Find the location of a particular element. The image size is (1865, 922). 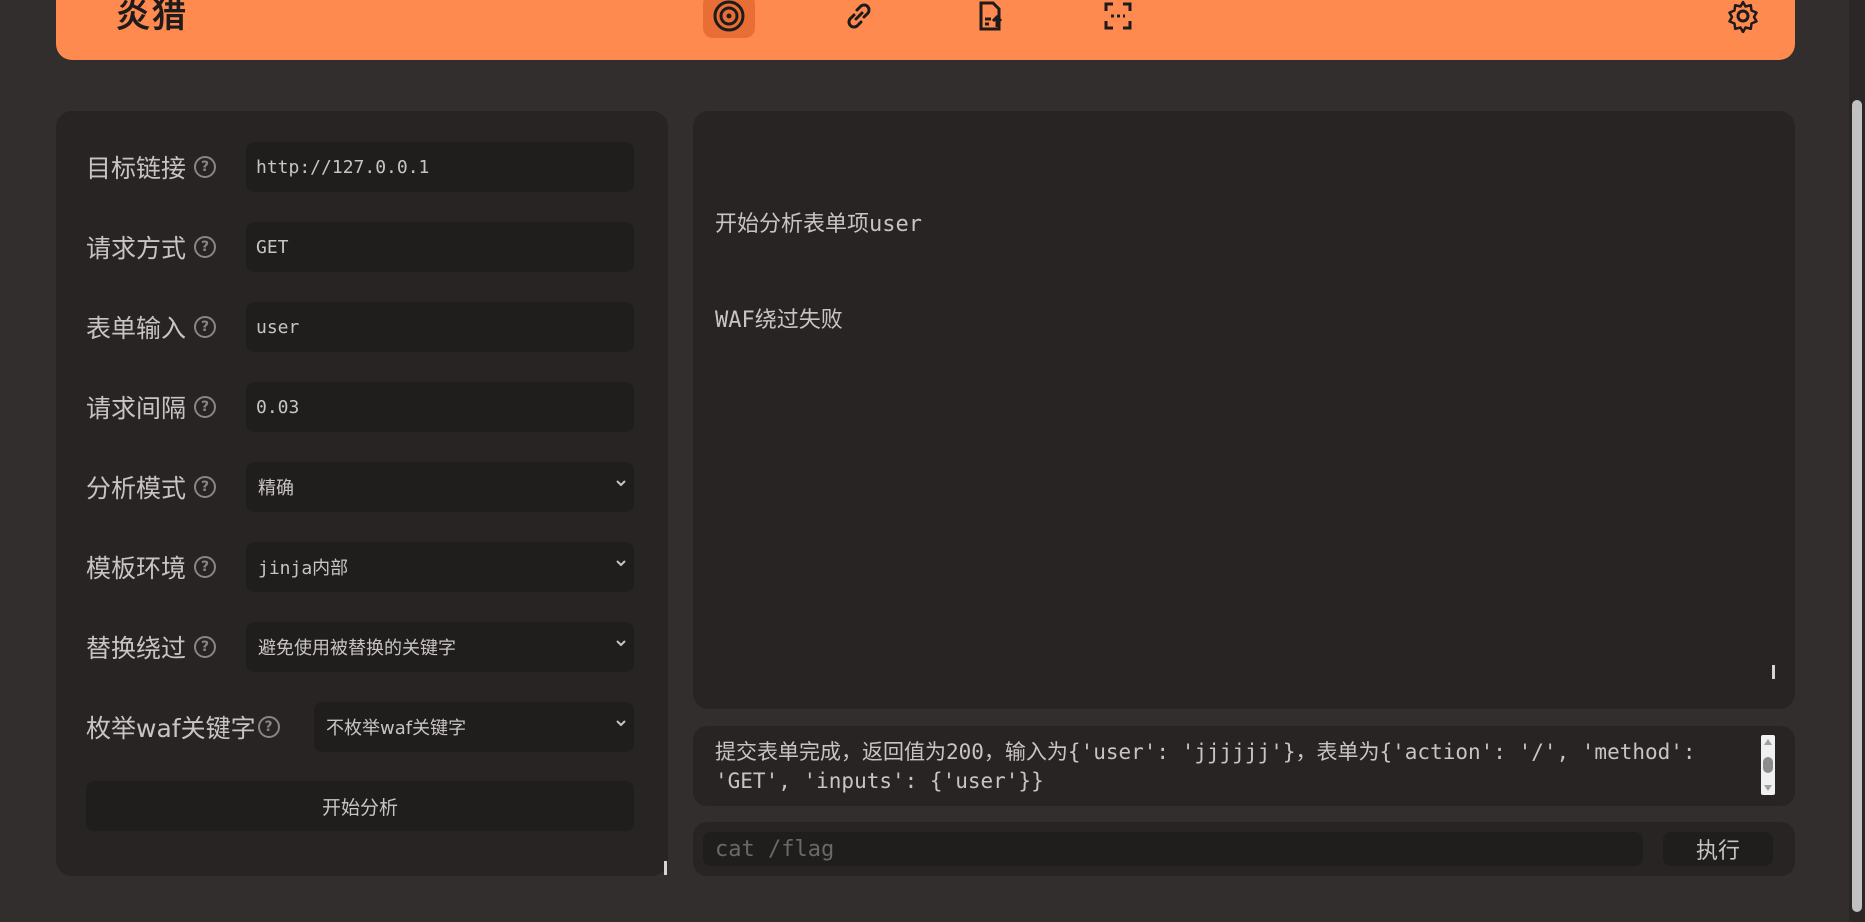

replace-bypass-label: 替换绕过? is located at coordinates (151, 647).